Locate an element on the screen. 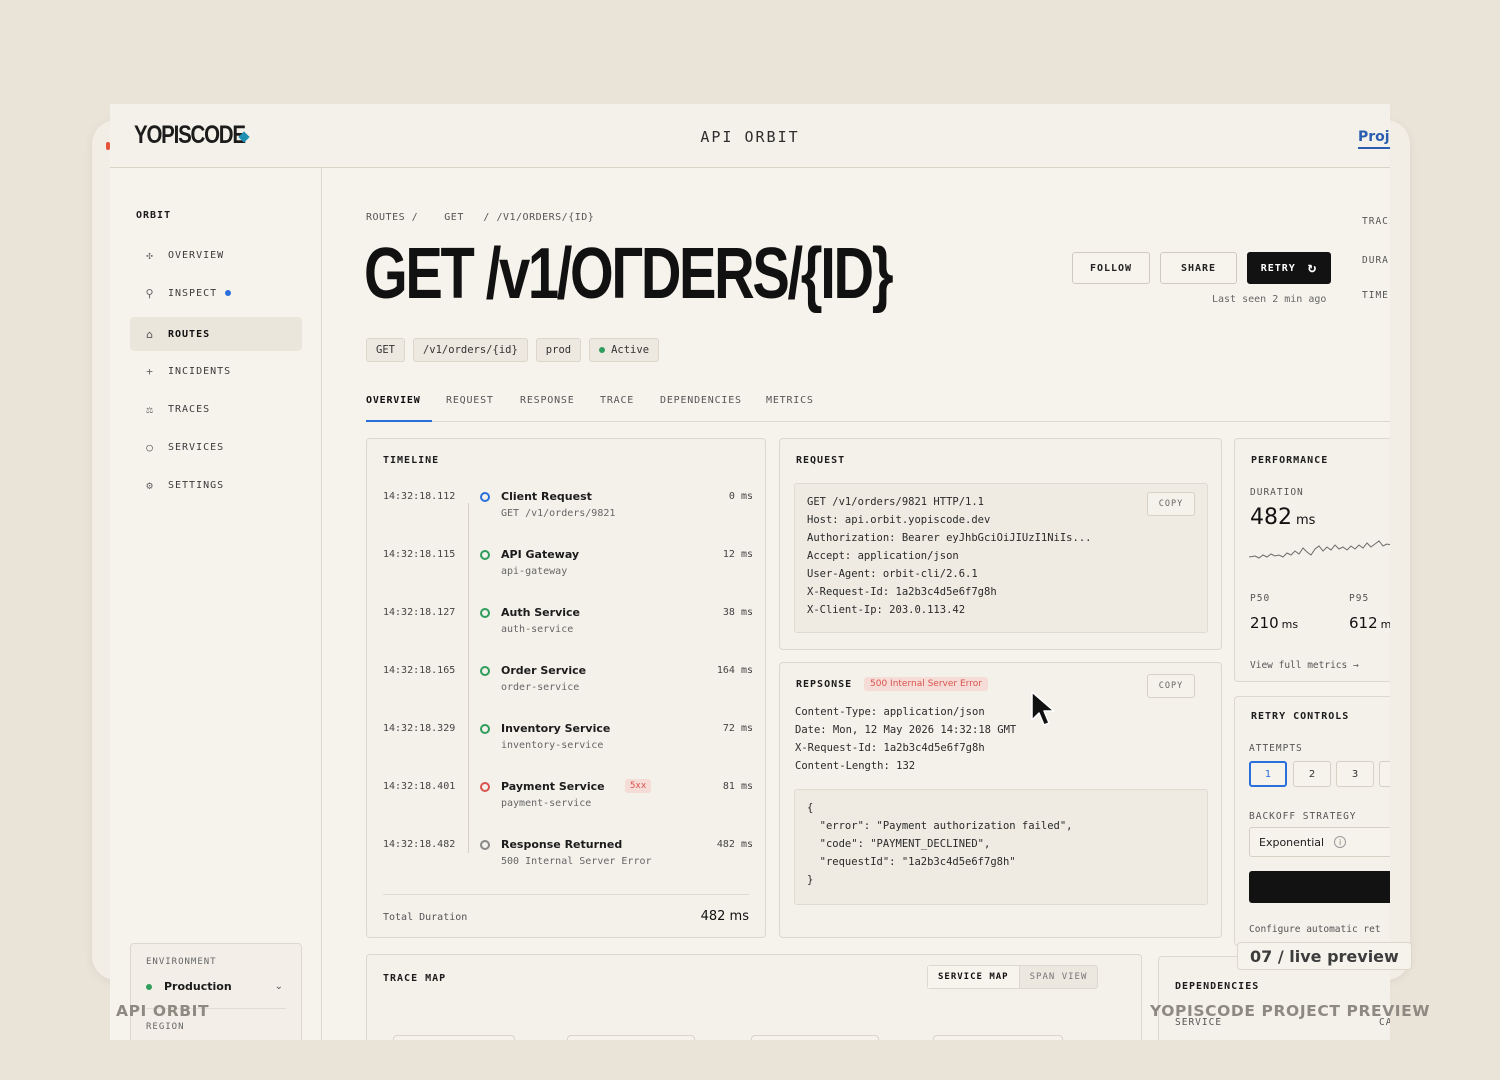 This screenshot has height=1080, width=1500. service-map-toggle: SERVICE MAP is located at coordinates (974, 977).